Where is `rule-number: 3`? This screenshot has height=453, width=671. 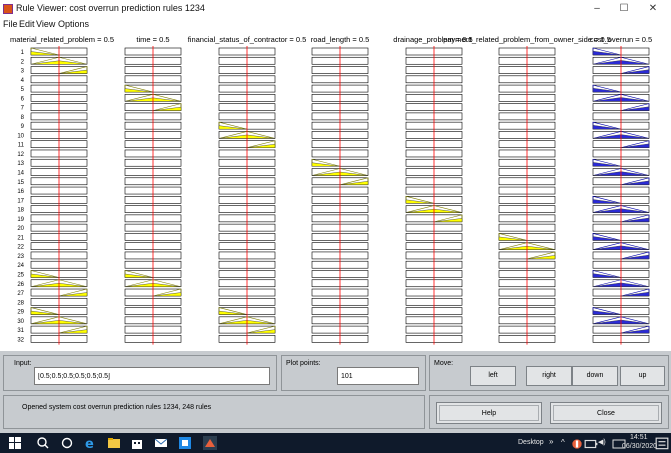 rule-number: 3 is located at coordinates (23, 72).